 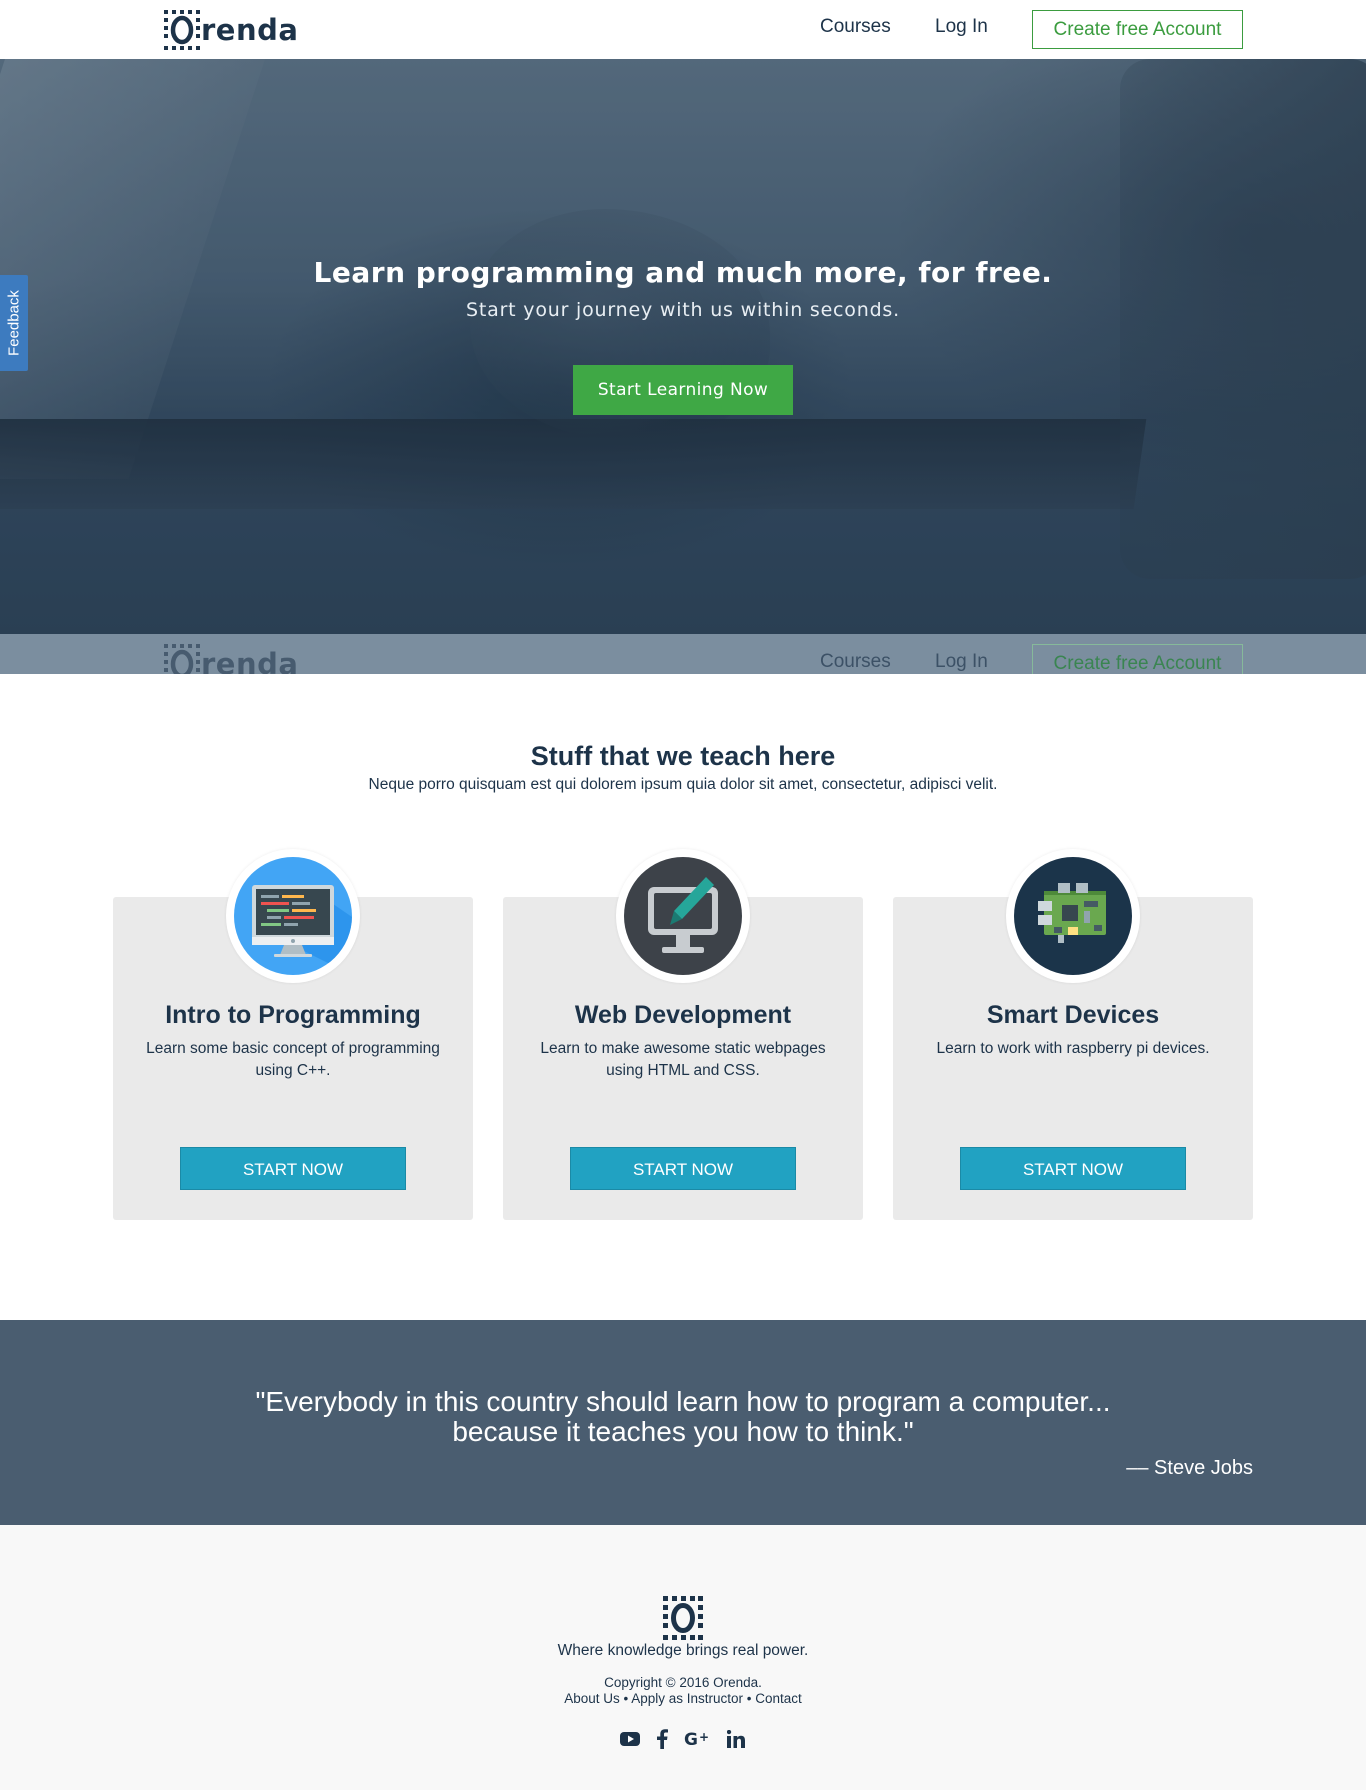 I want to click on apply-instructor-link: Apply as Instructor, so click(x=687, y=1698).